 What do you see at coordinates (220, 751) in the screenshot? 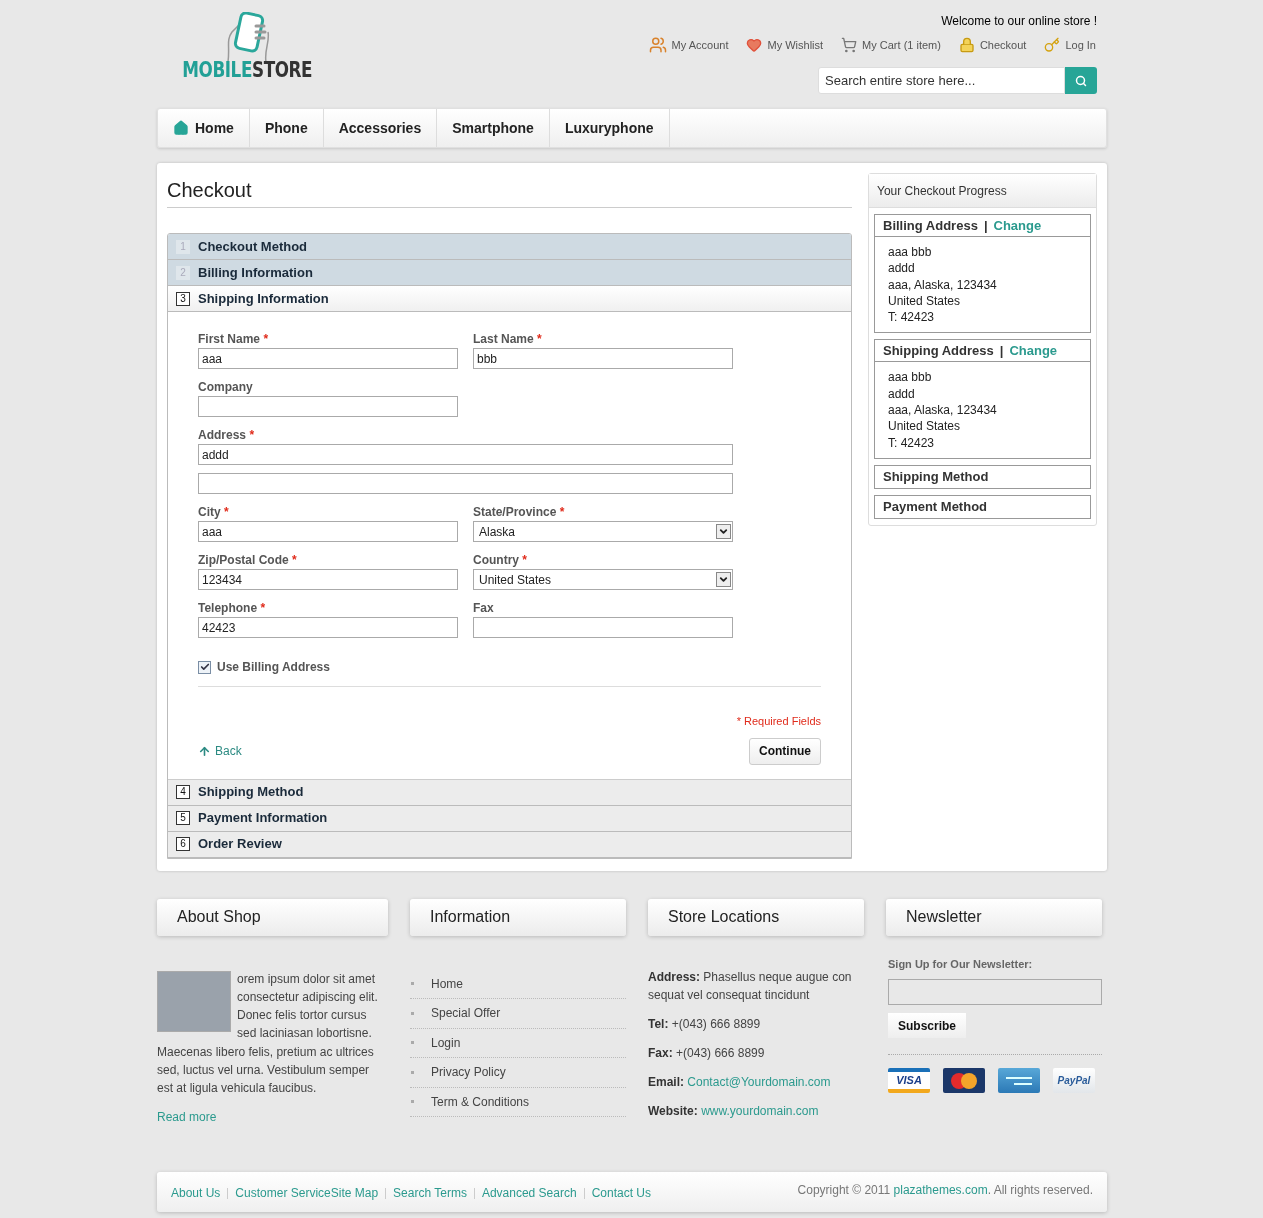
I see `back-link: Back` at bounding box center [220, 751].